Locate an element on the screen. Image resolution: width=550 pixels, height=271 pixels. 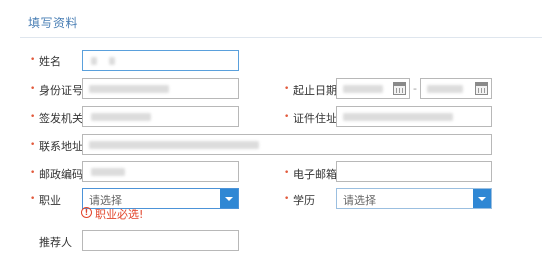
section-title: 填写资料 is located at coordinates (53, 23).